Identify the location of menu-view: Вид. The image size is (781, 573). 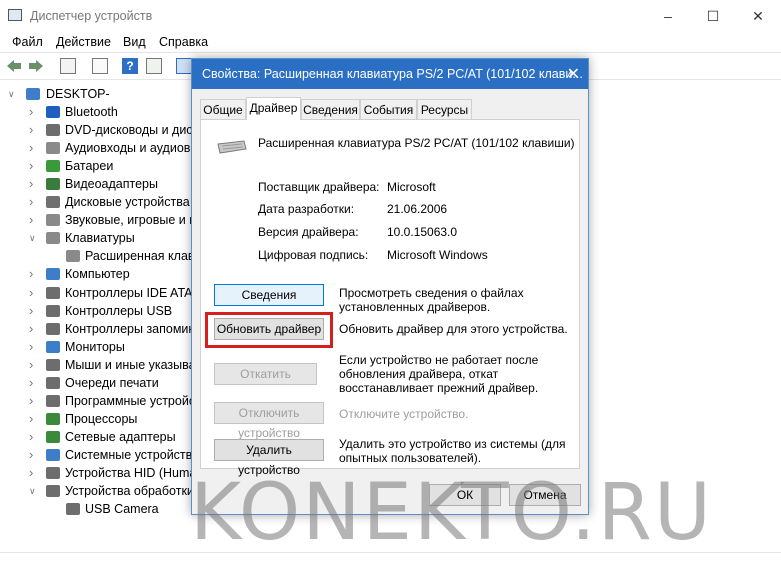
(134, 42).